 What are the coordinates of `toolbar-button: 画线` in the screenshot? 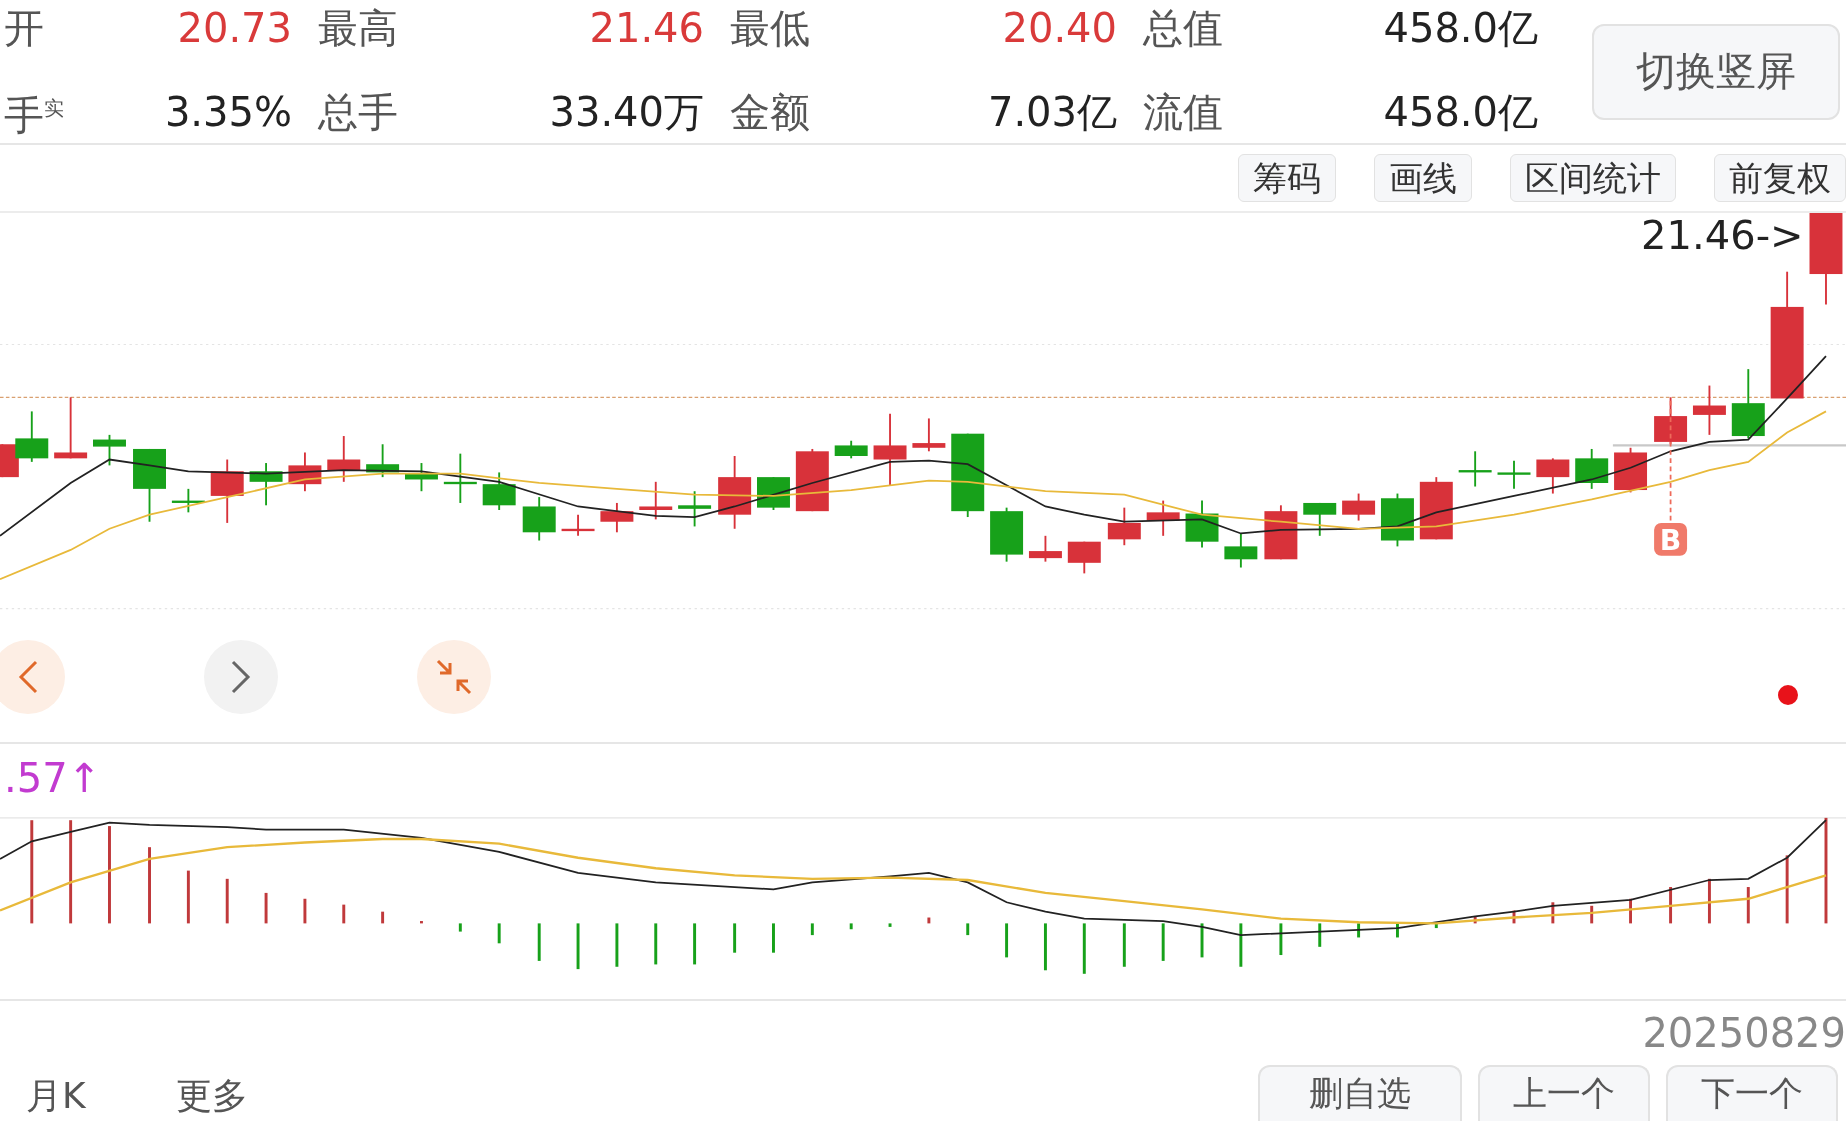 It's located at (1423, 177).